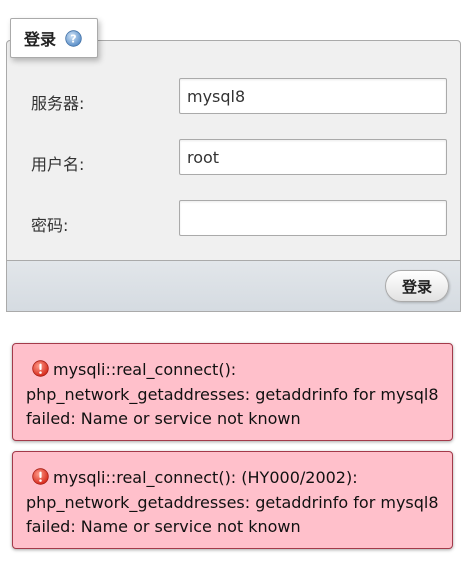  Describe the element at coordinates (417, 286) in the screenshot. I see `login-button: 登录` at that location.